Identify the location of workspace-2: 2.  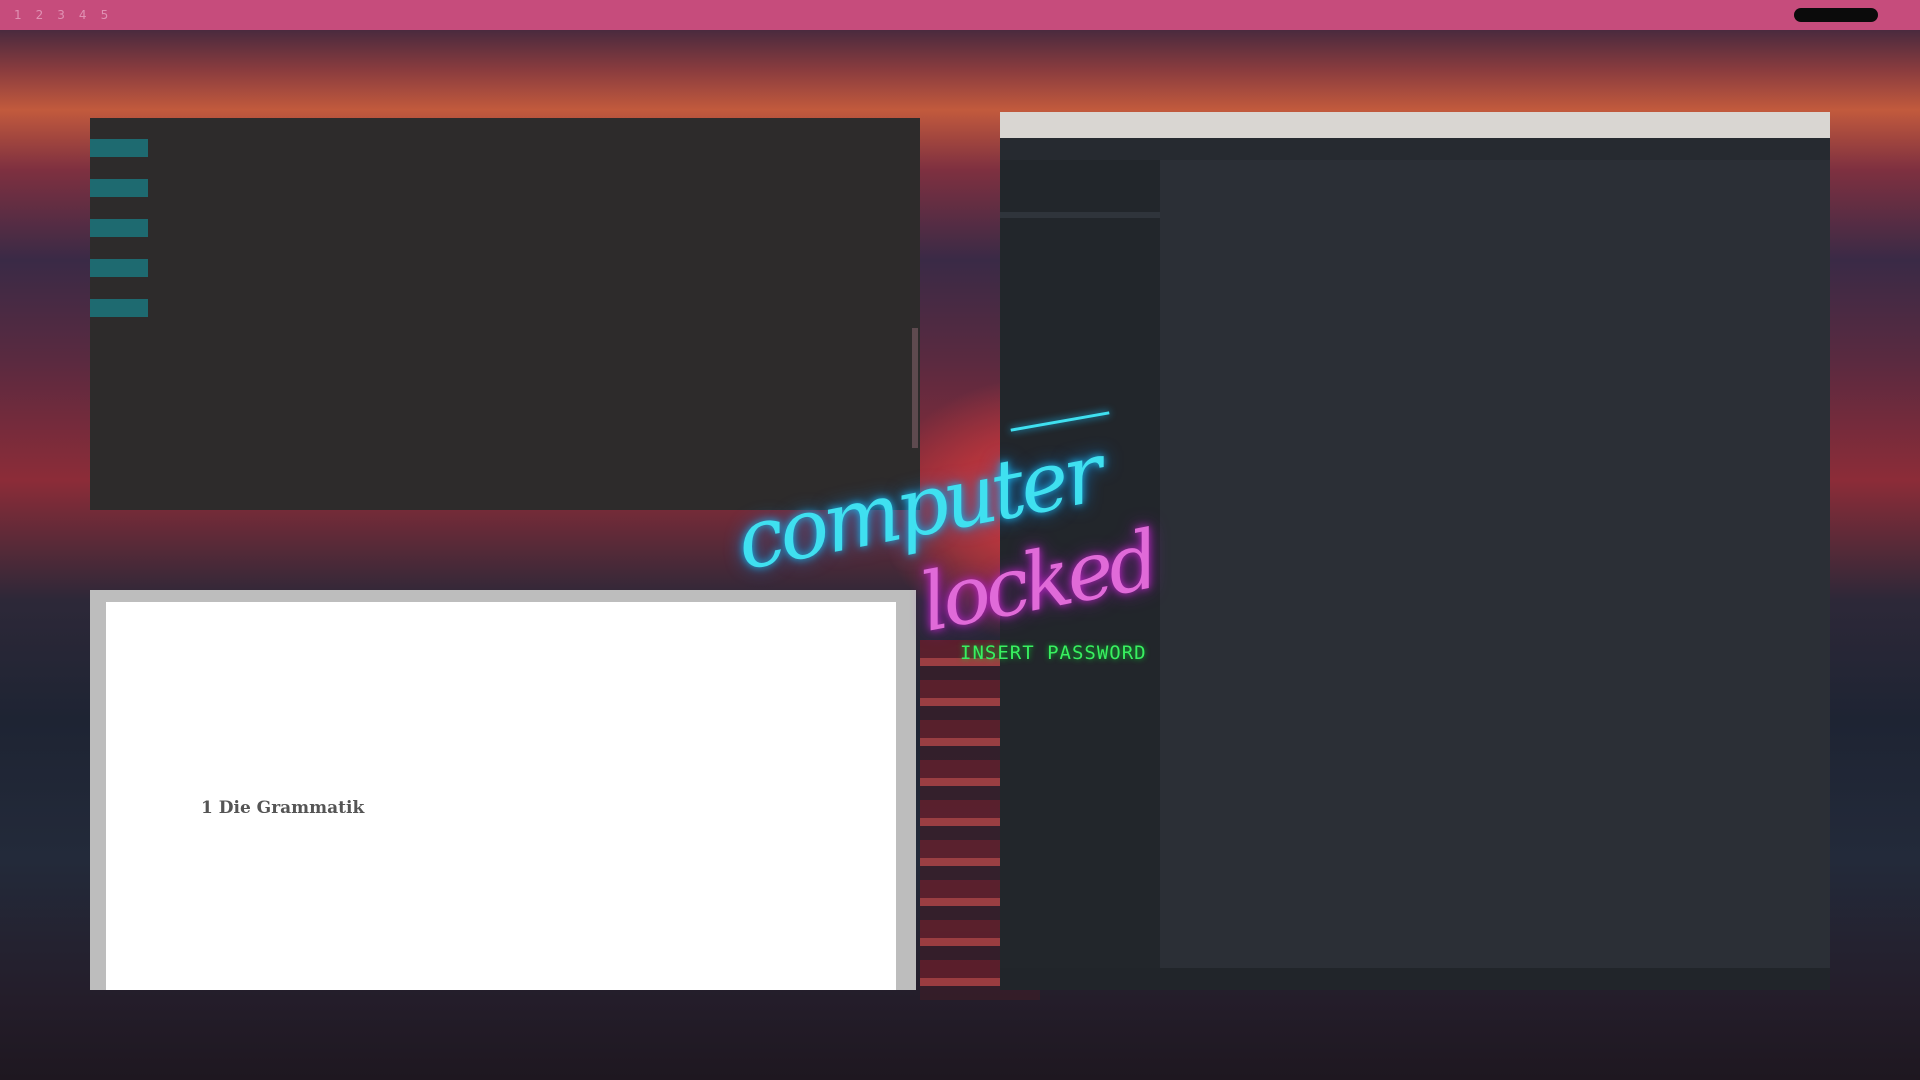
(40, 15).